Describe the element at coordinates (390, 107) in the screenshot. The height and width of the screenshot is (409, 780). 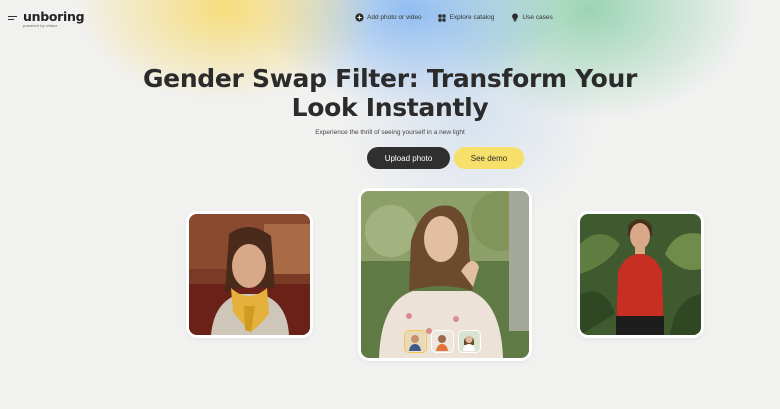
I see `title-line-2: Look Instantly` at that location.